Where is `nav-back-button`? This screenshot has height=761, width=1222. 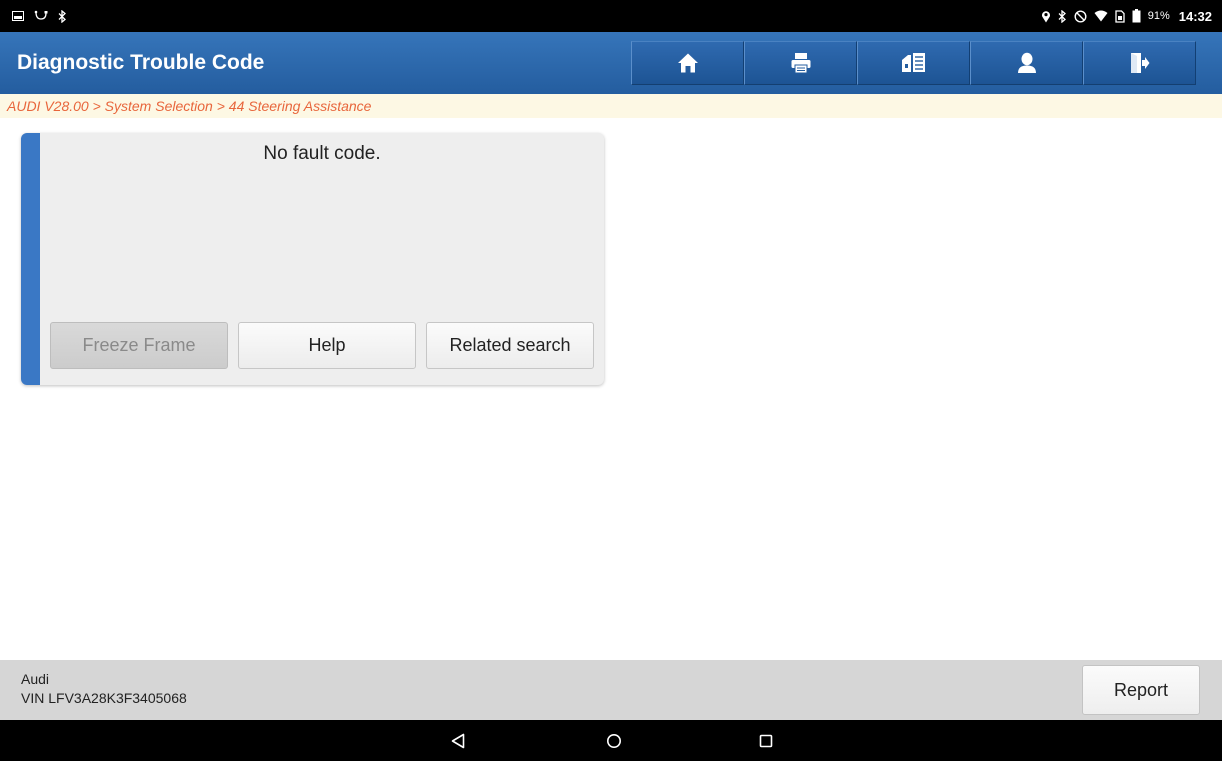
nav-back-button is located at coordinates (458, 740).